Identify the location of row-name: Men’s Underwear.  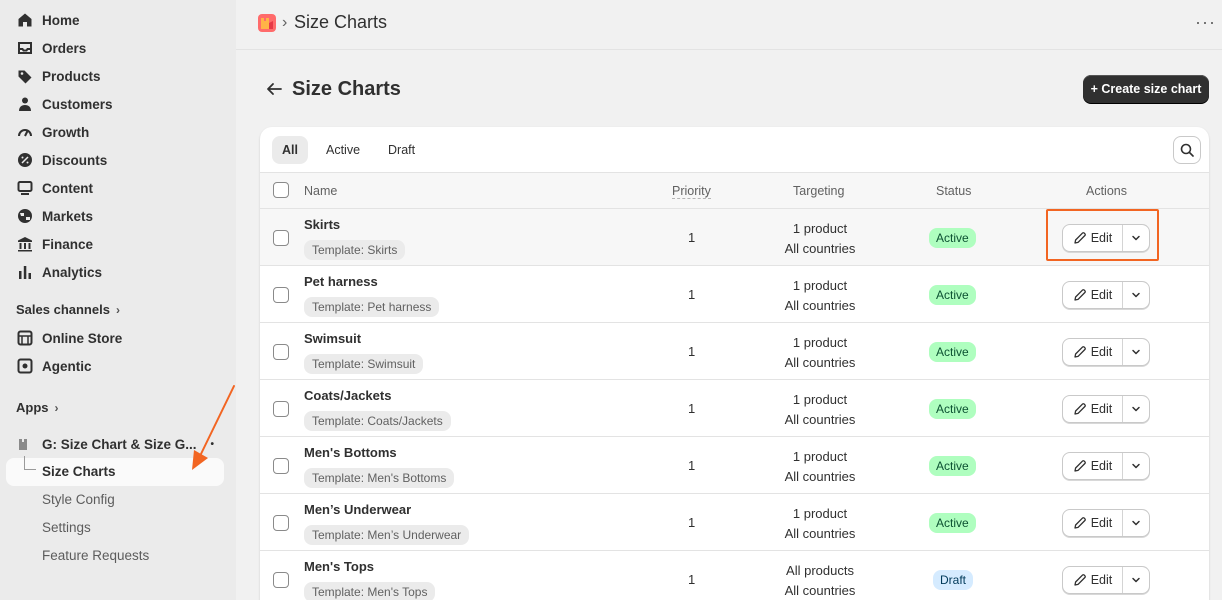
(357, 509).